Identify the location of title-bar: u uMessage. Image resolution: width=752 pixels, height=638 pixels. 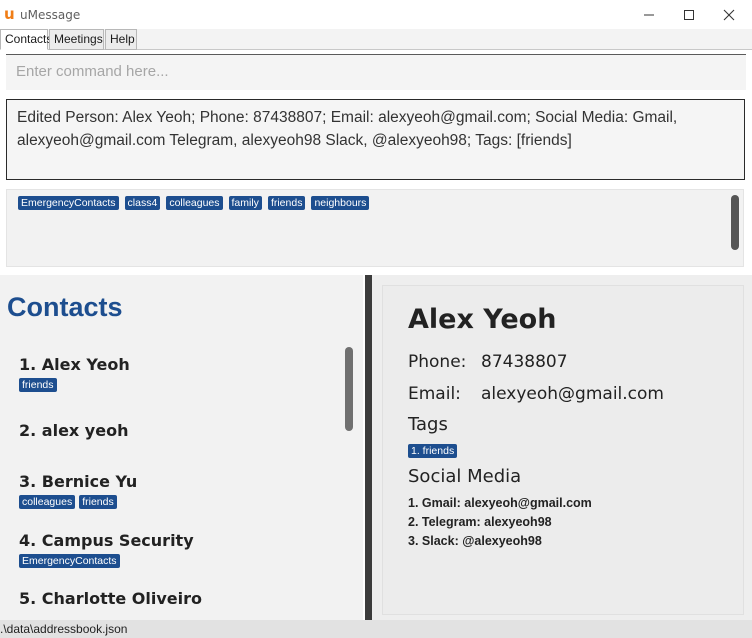
(376, 14).